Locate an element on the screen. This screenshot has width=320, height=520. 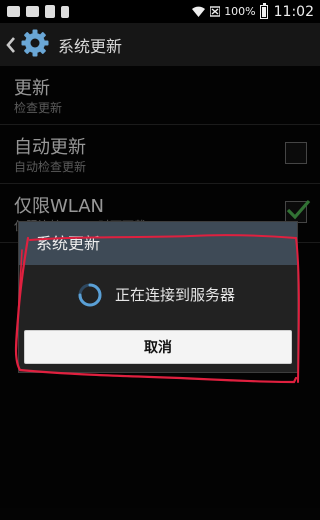
action-bar: 系统更新 is located at coordinates (160, 44).